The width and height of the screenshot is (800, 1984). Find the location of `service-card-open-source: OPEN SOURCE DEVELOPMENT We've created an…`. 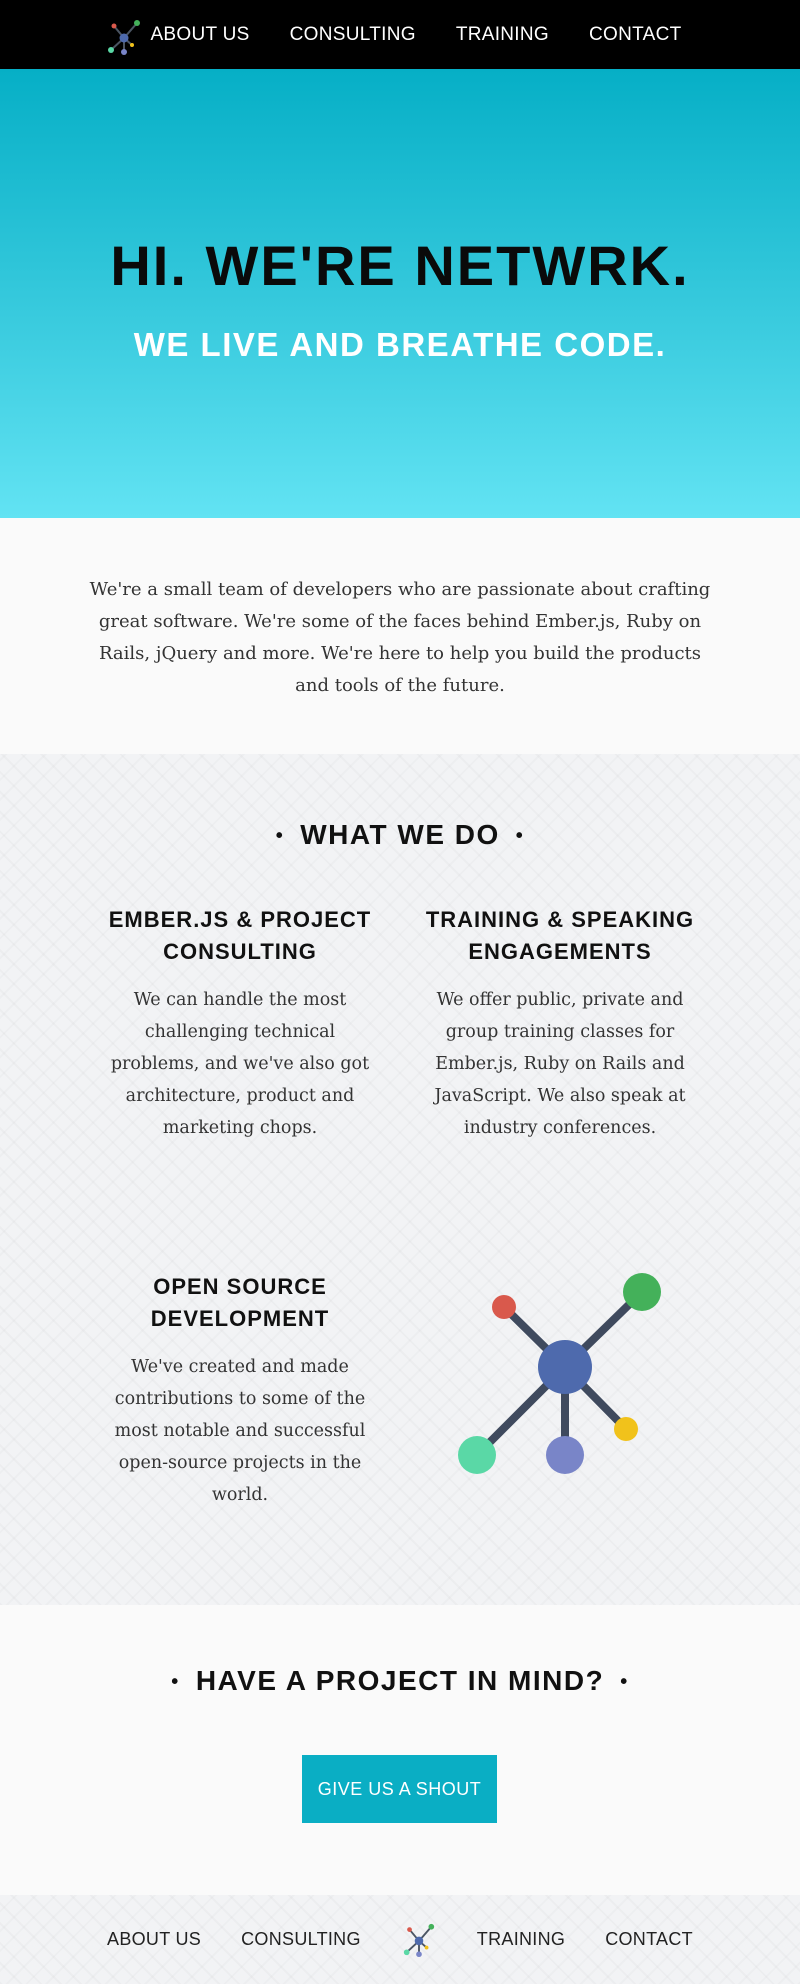

service-card-open-source: OPEN SOURCE DEVELOPMENT We've created an… is located at coordinates (240, 1391).